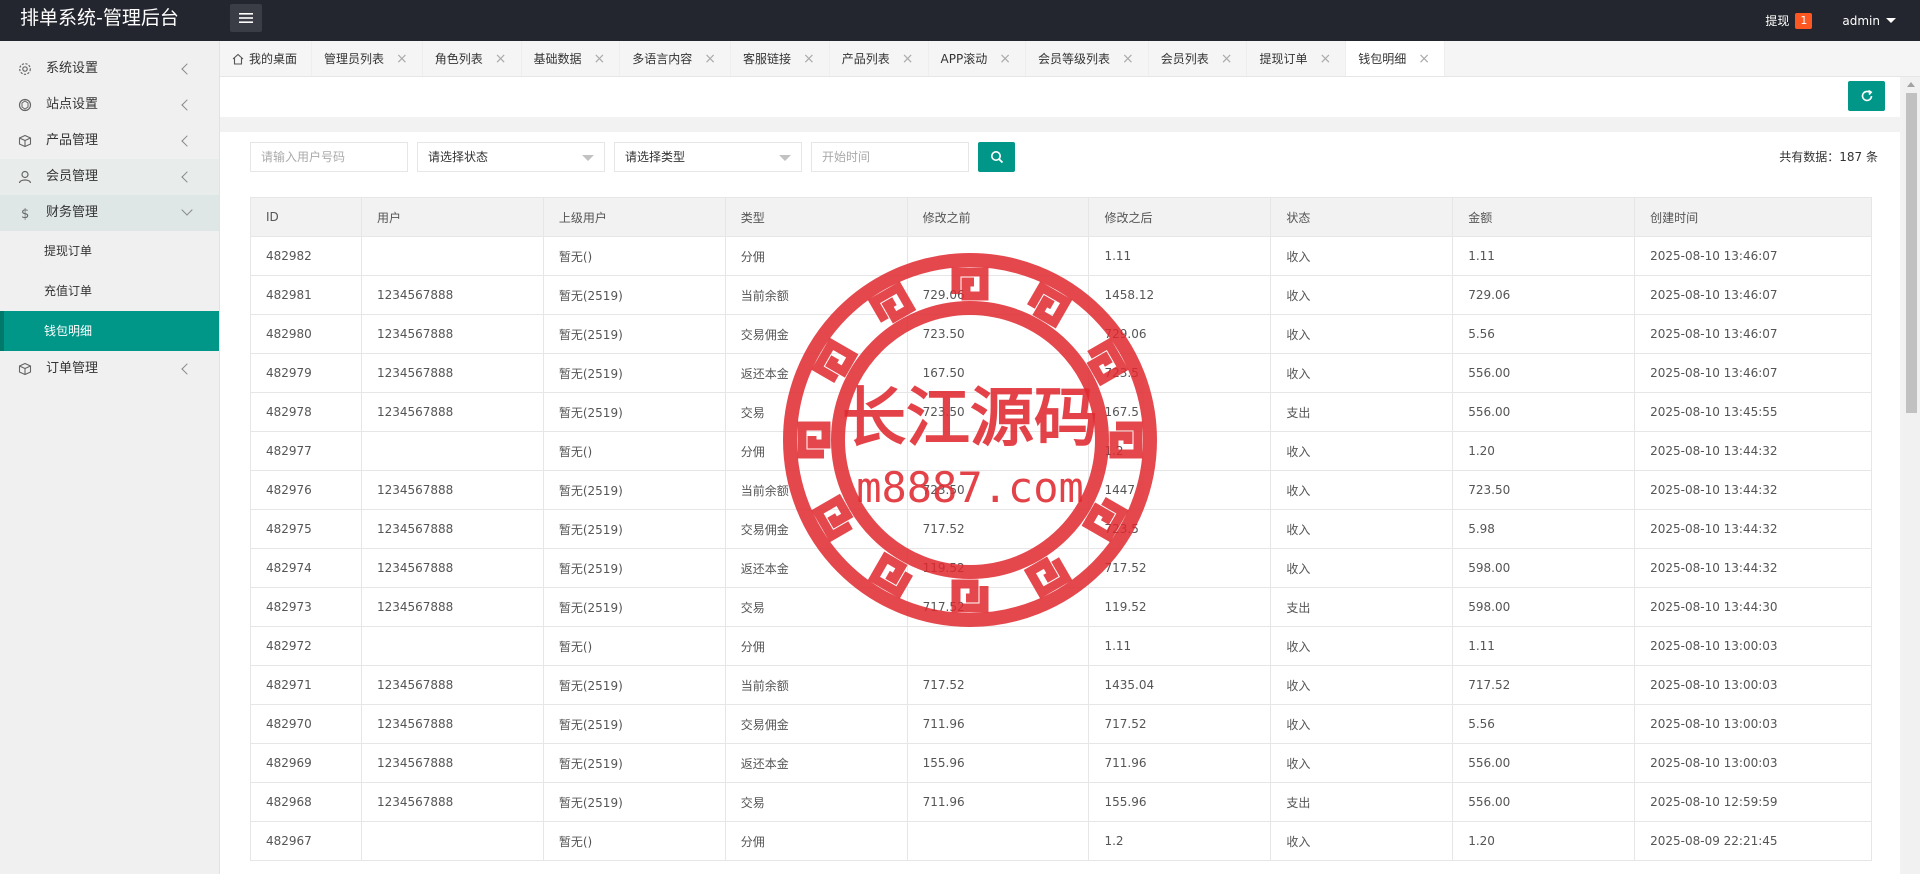 This screenshot has height=874, width=1920. What do you see at coordinates (306, 802) in the screenshot?
I see `table-cell: 482968` at bounding box center [306, 802].